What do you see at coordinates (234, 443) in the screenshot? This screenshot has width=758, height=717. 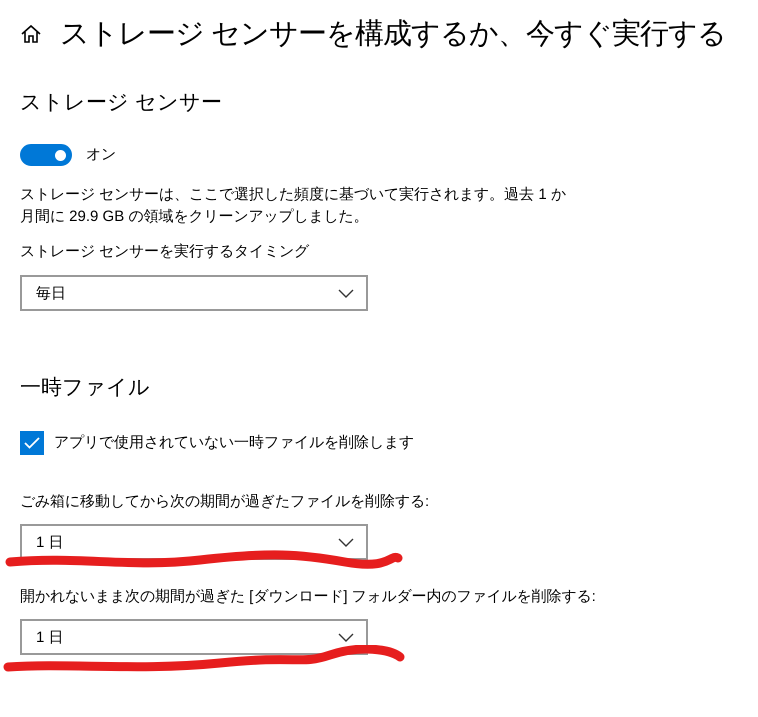 I see `checkbox-label: アプリで使用されていない一時ファイルを削除します` at bounding box center [234, 443].